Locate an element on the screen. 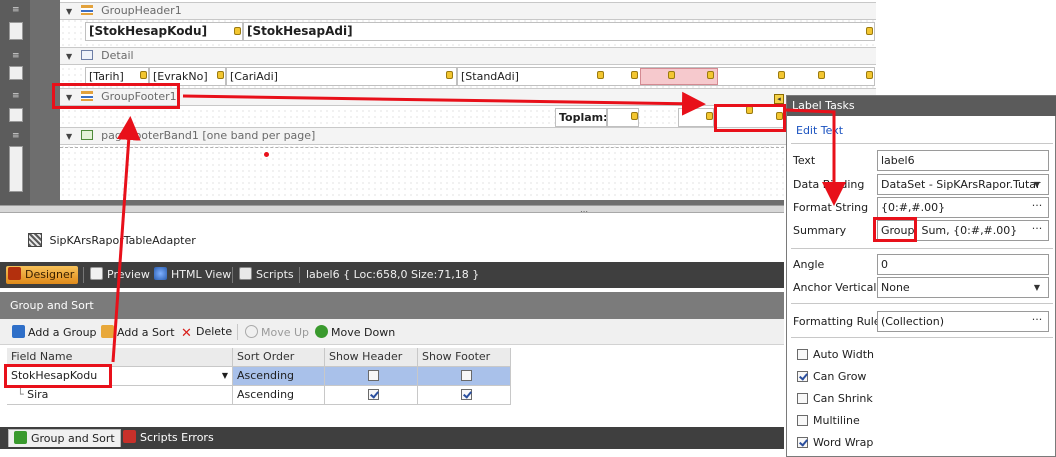  arrow-to-group-footer is located at coordinates (126, 239).